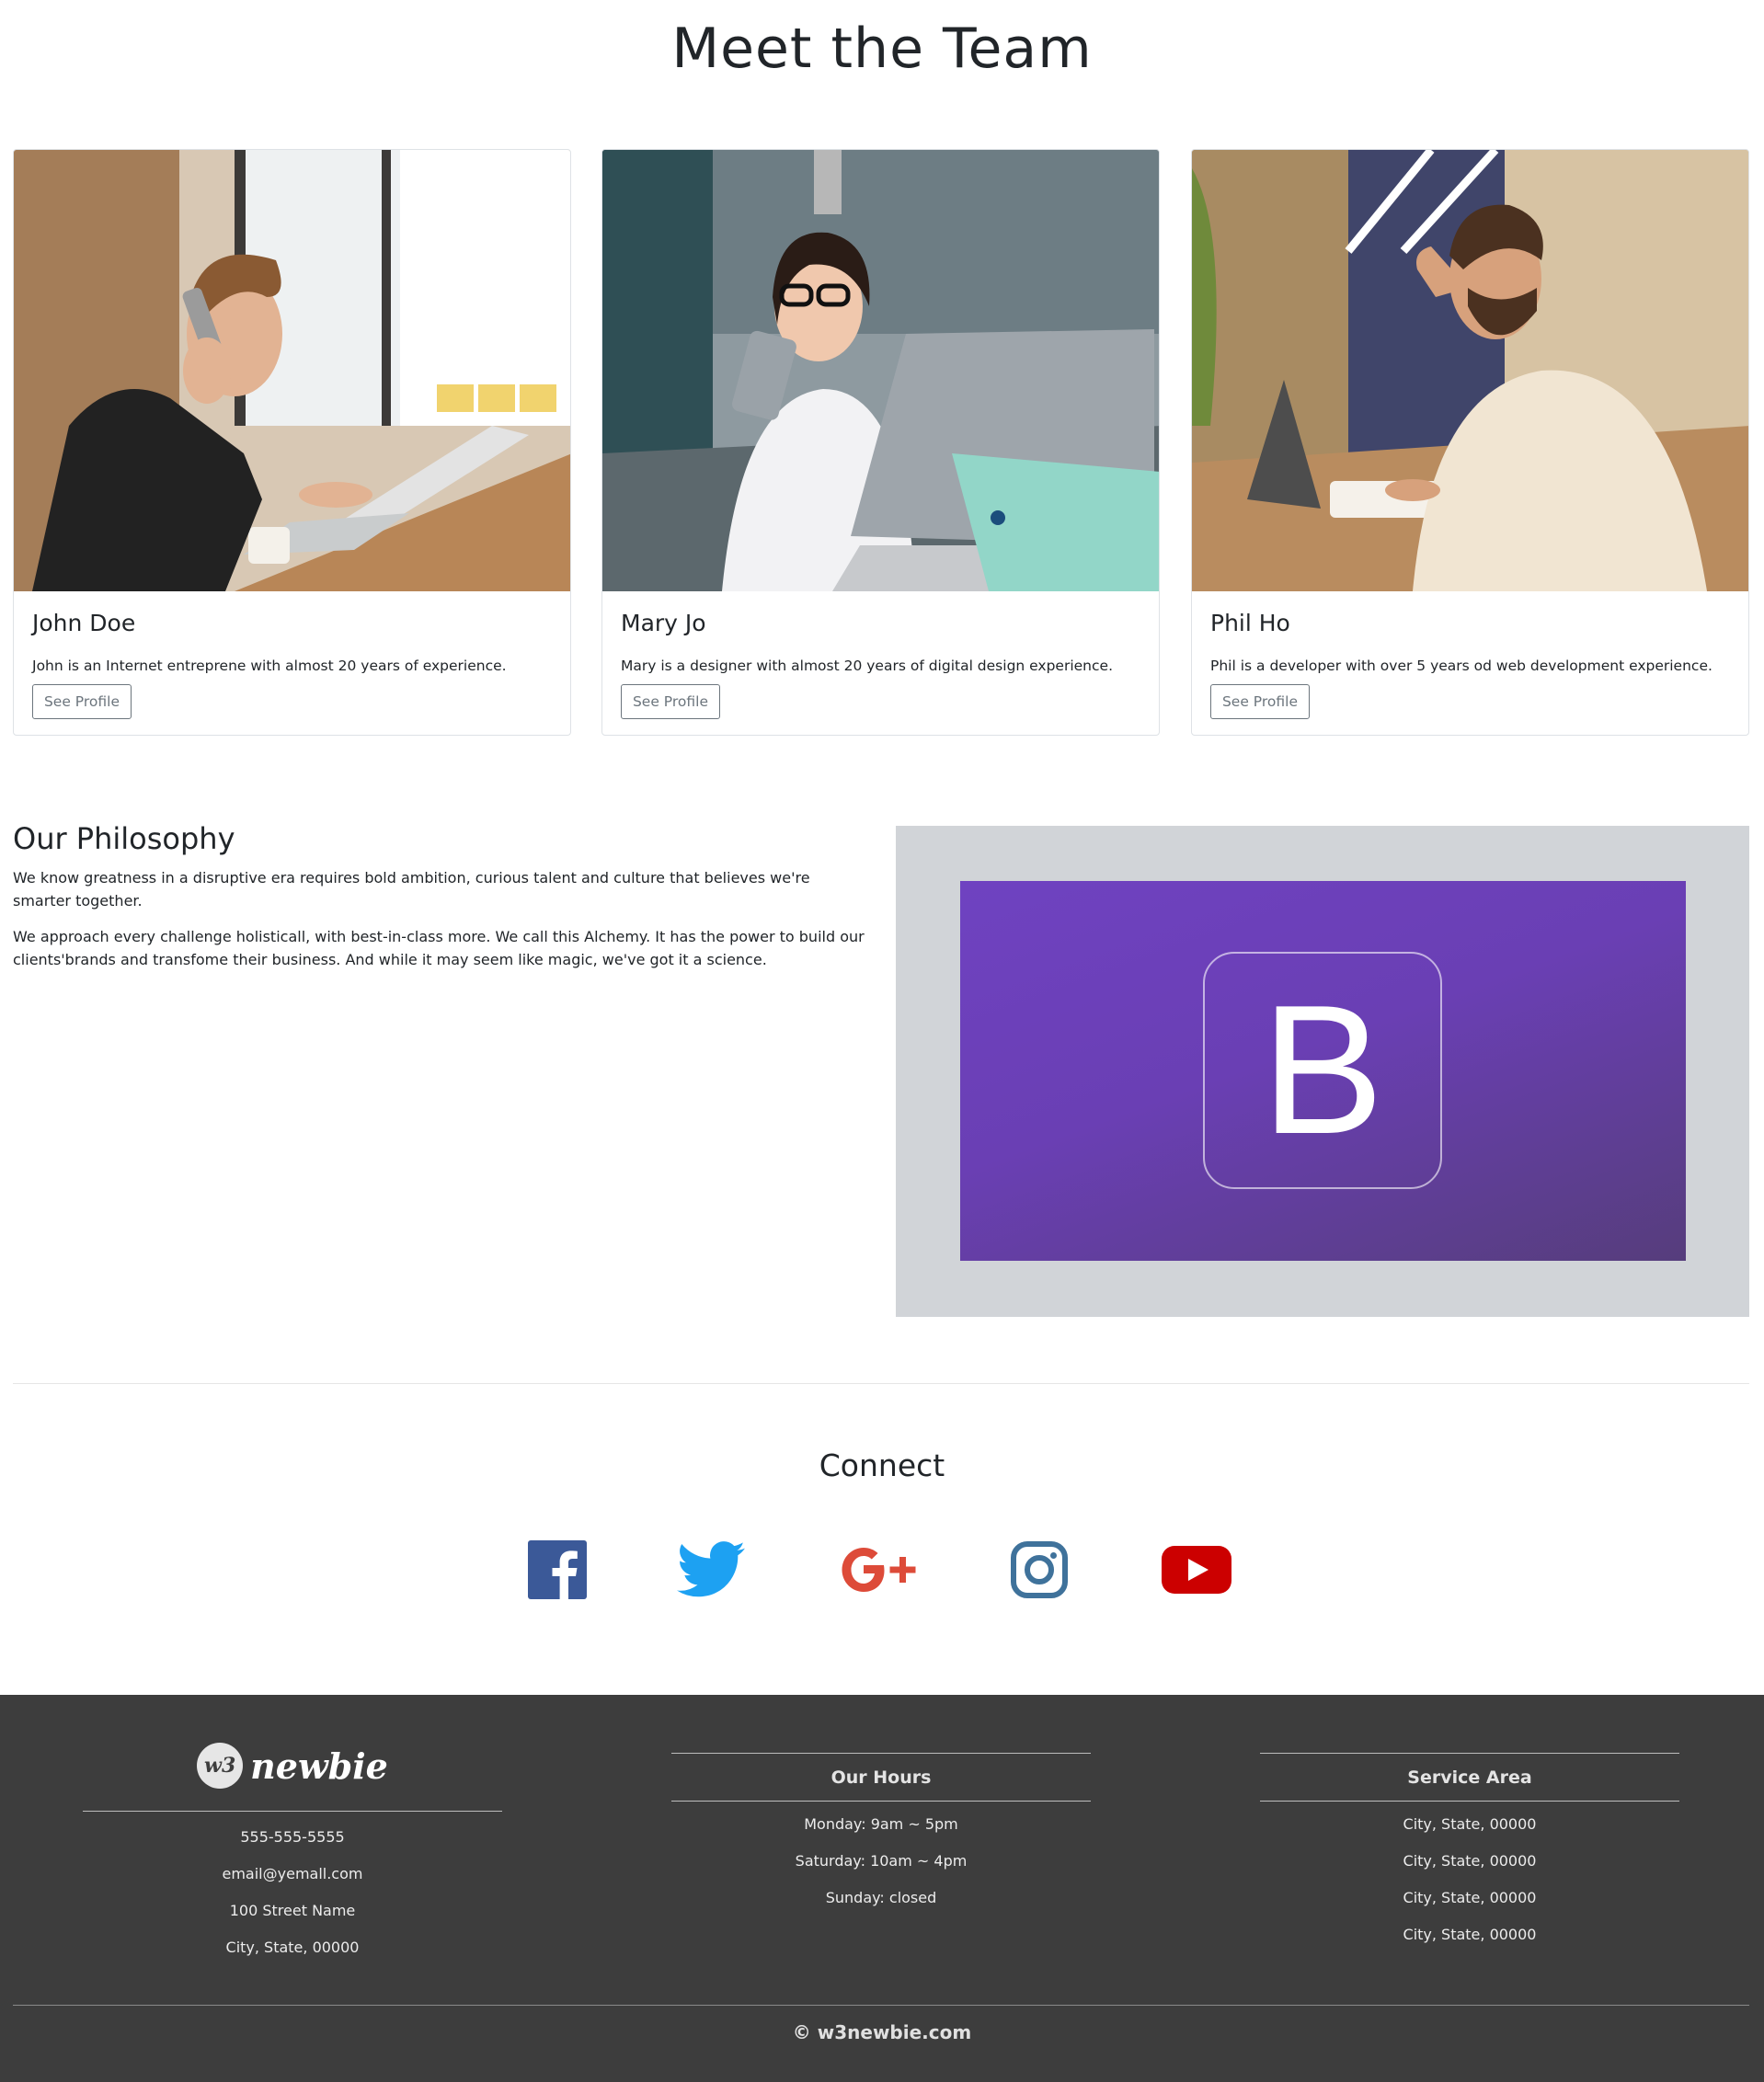  Describe the element at coordinates (881, 1383) in the screenshot. I see `section-divider` at that location.